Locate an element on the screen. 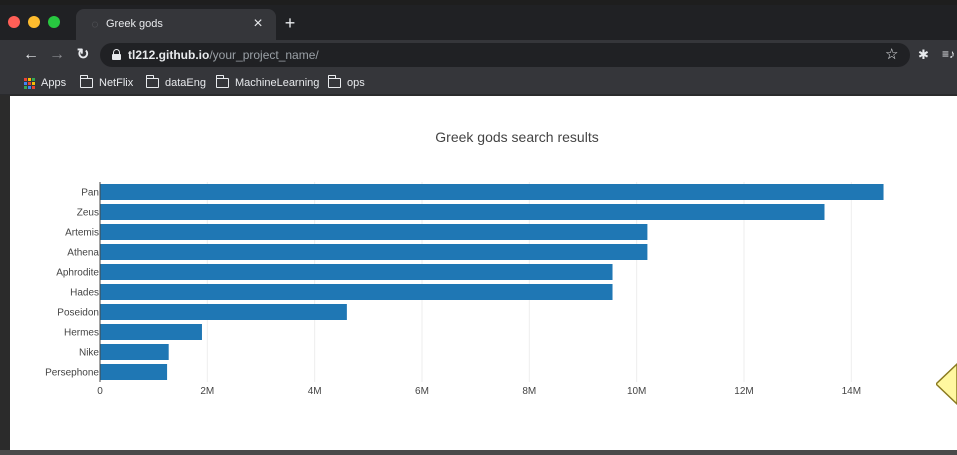 Image resolution: width=957 pixels, height=455 pixels. x-tick-label: 4M is located at coordinates (315, 391).